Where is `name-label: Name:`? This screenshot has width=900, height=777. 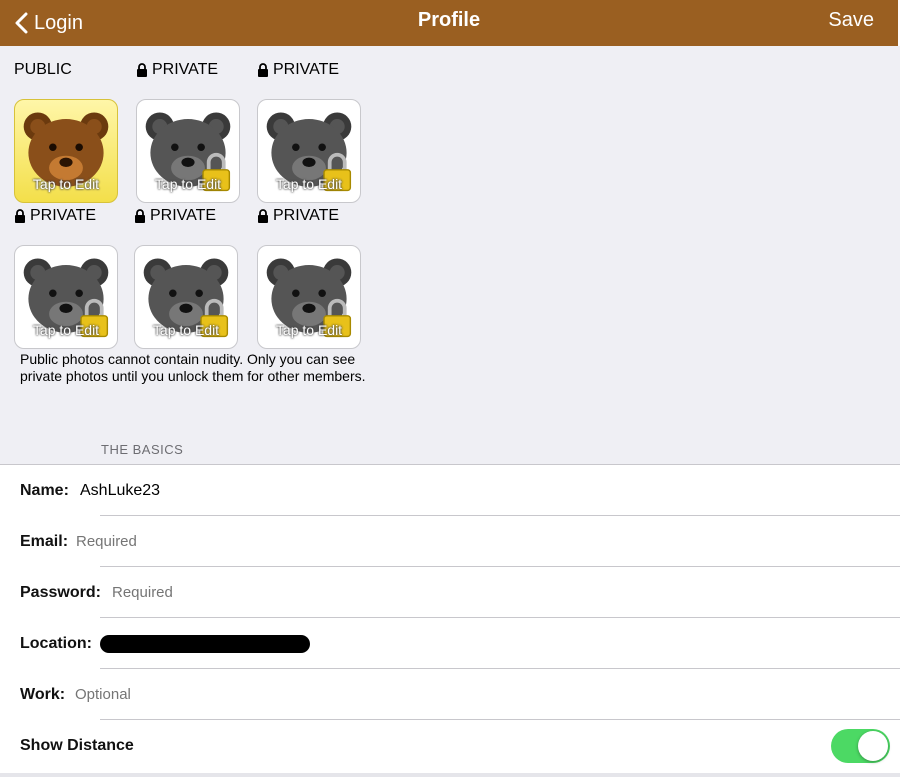
name-label: Name: is located at coordinates (44, 490).